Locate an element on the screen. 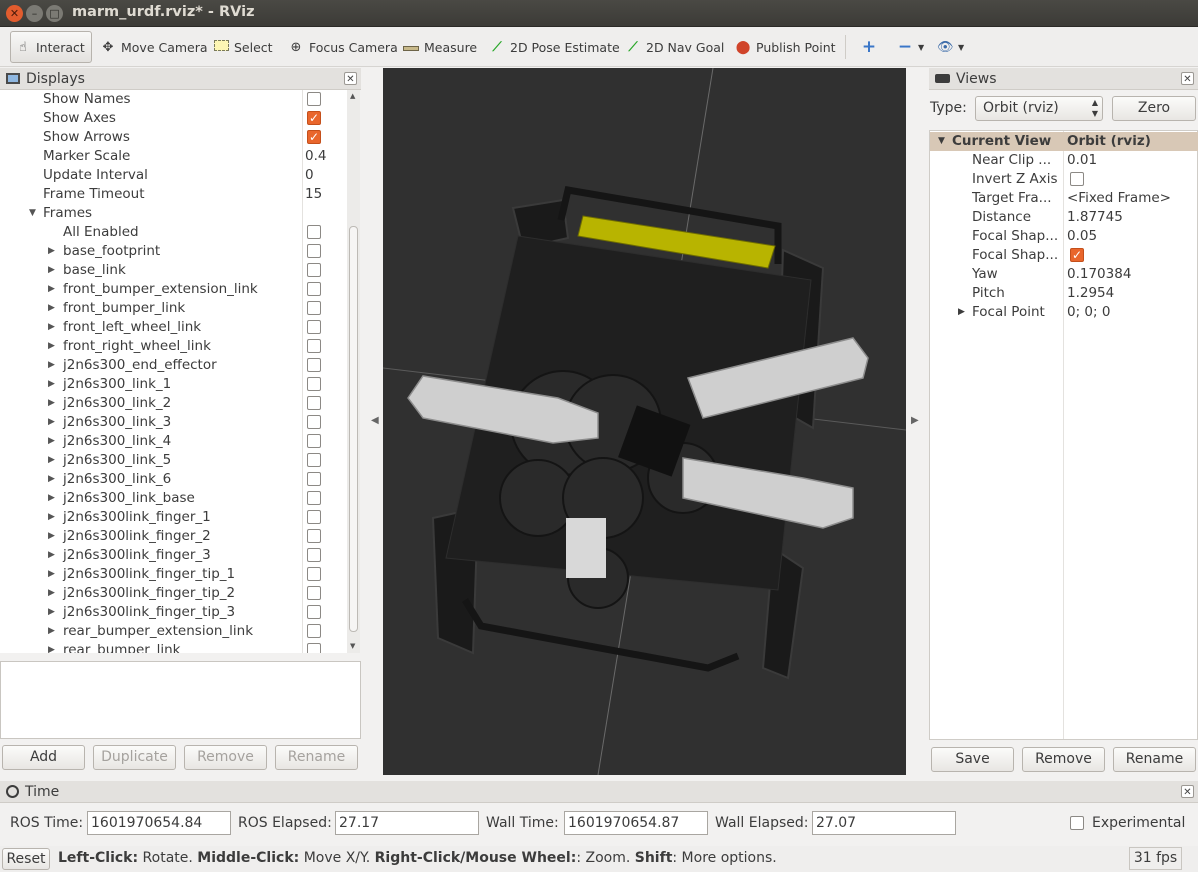 The image size is (1198, 872). displays-scrollbar: ▲ ▼ is located at coordinates (353, 371).